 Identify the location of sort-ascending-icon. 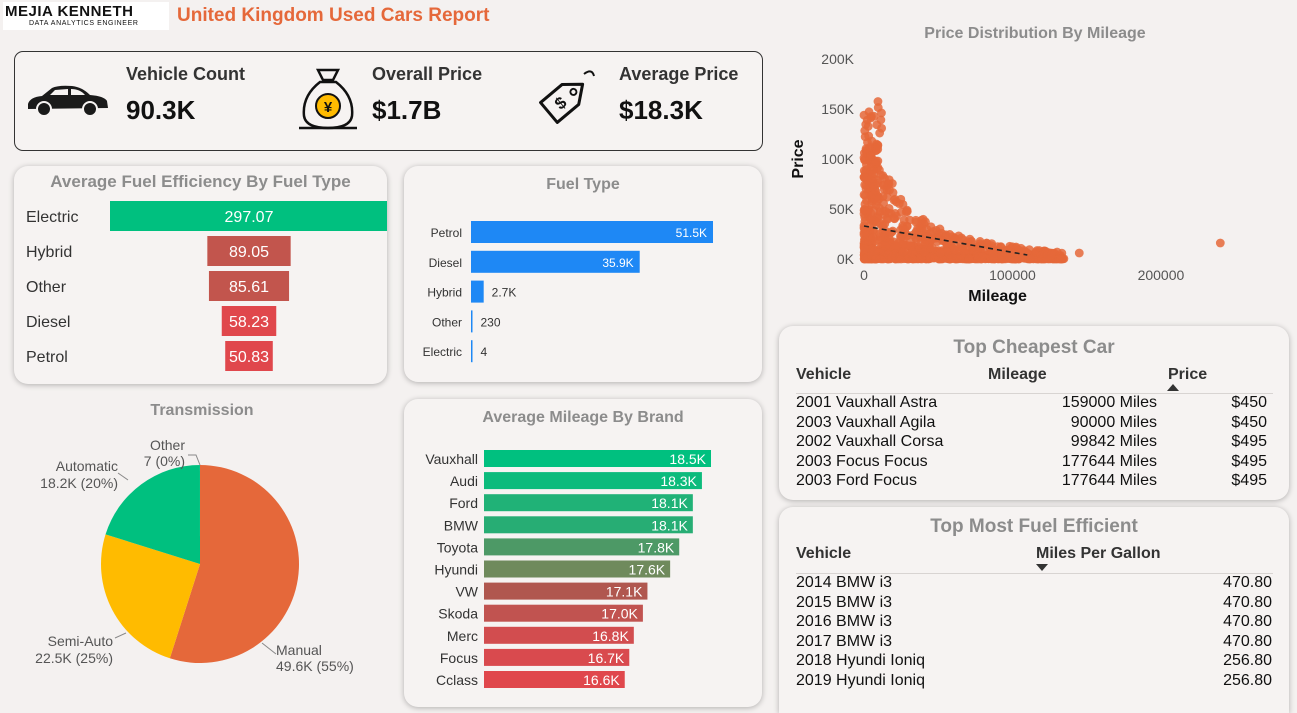
(1173, 387).